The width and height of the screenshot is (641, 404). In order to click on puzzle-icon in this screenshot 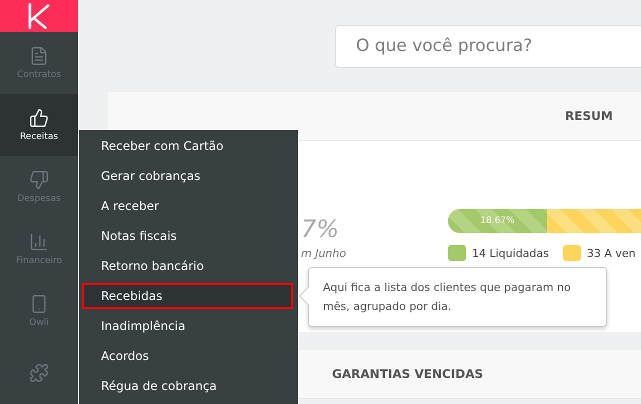, I will do `click(39, 373)`.